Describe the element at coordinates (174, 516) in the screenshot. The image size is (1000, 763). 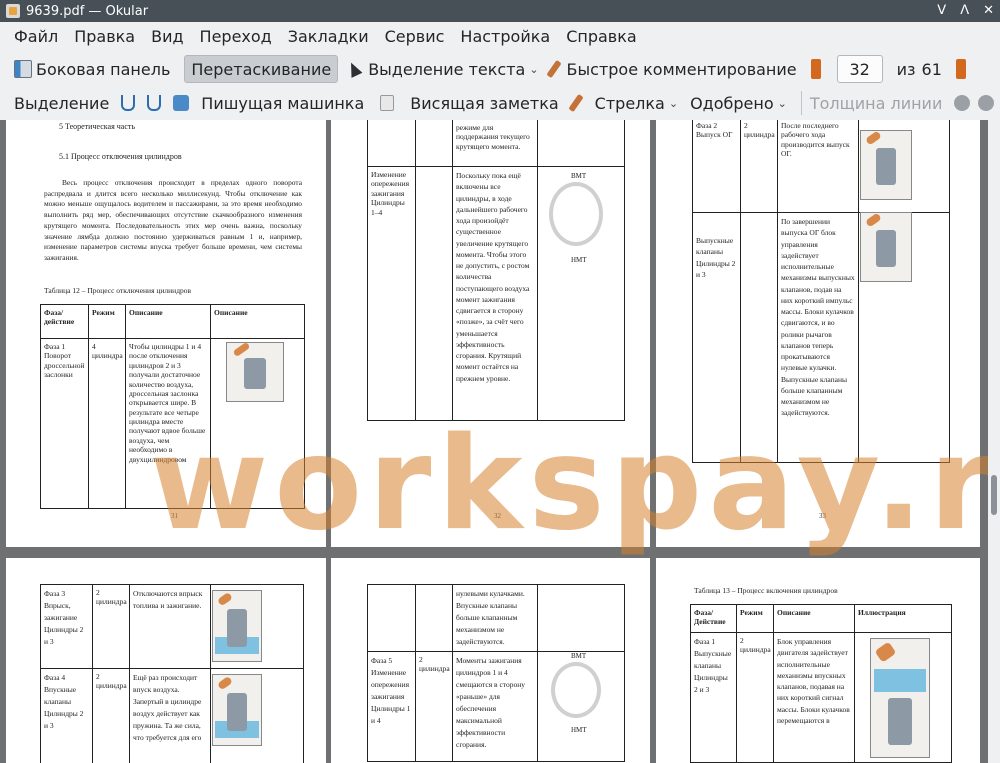
I see `page-number: 31` at that location.